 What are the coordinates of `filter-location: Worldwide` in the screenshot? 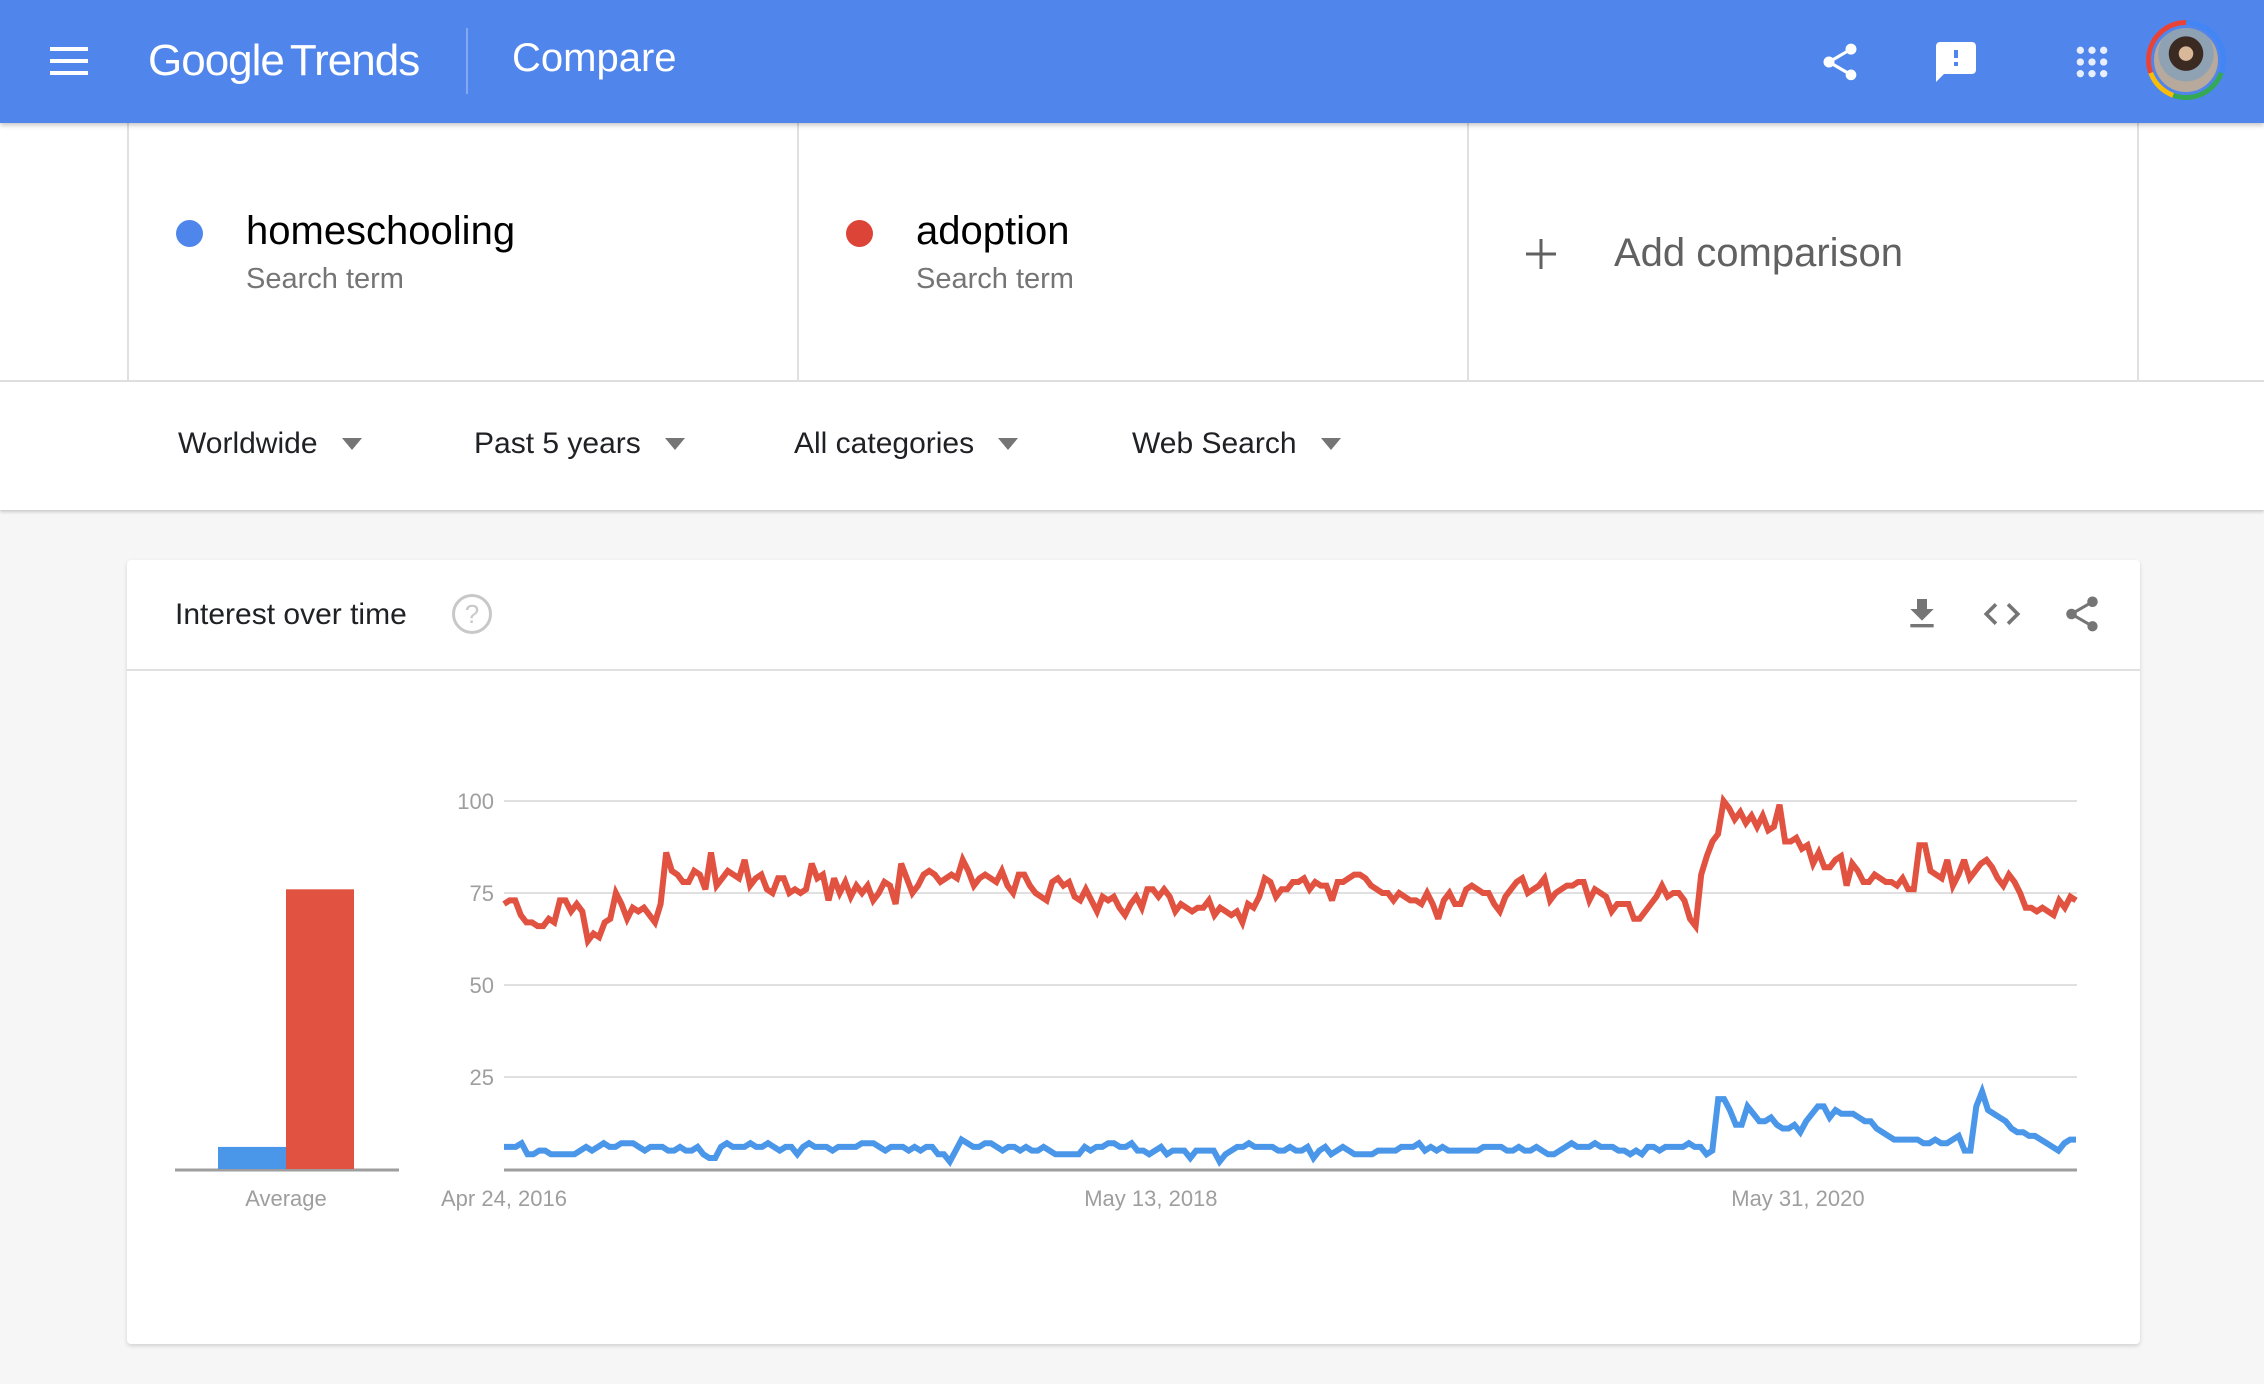 It's located at (270, 444).